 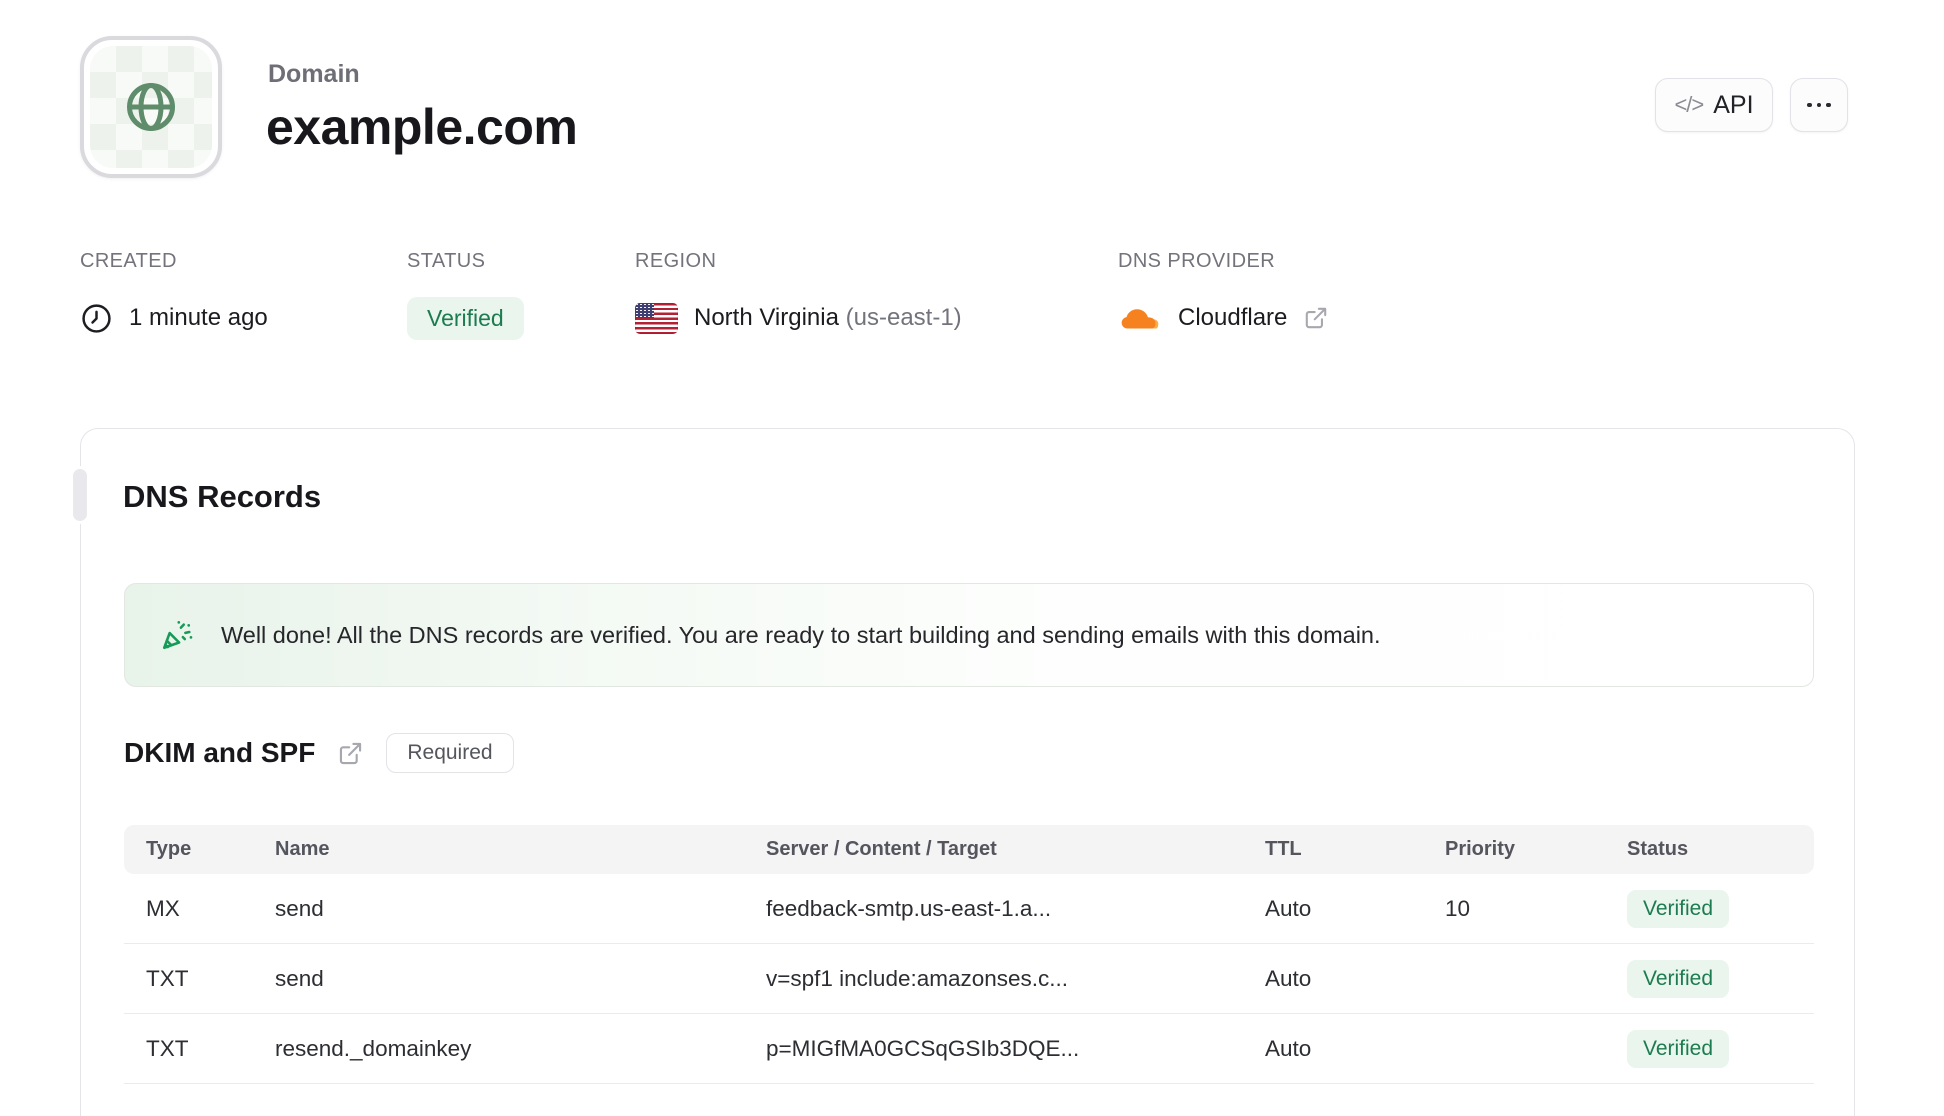 I want to click on created-value: 1 minute ago, so click(x=174, y=318).